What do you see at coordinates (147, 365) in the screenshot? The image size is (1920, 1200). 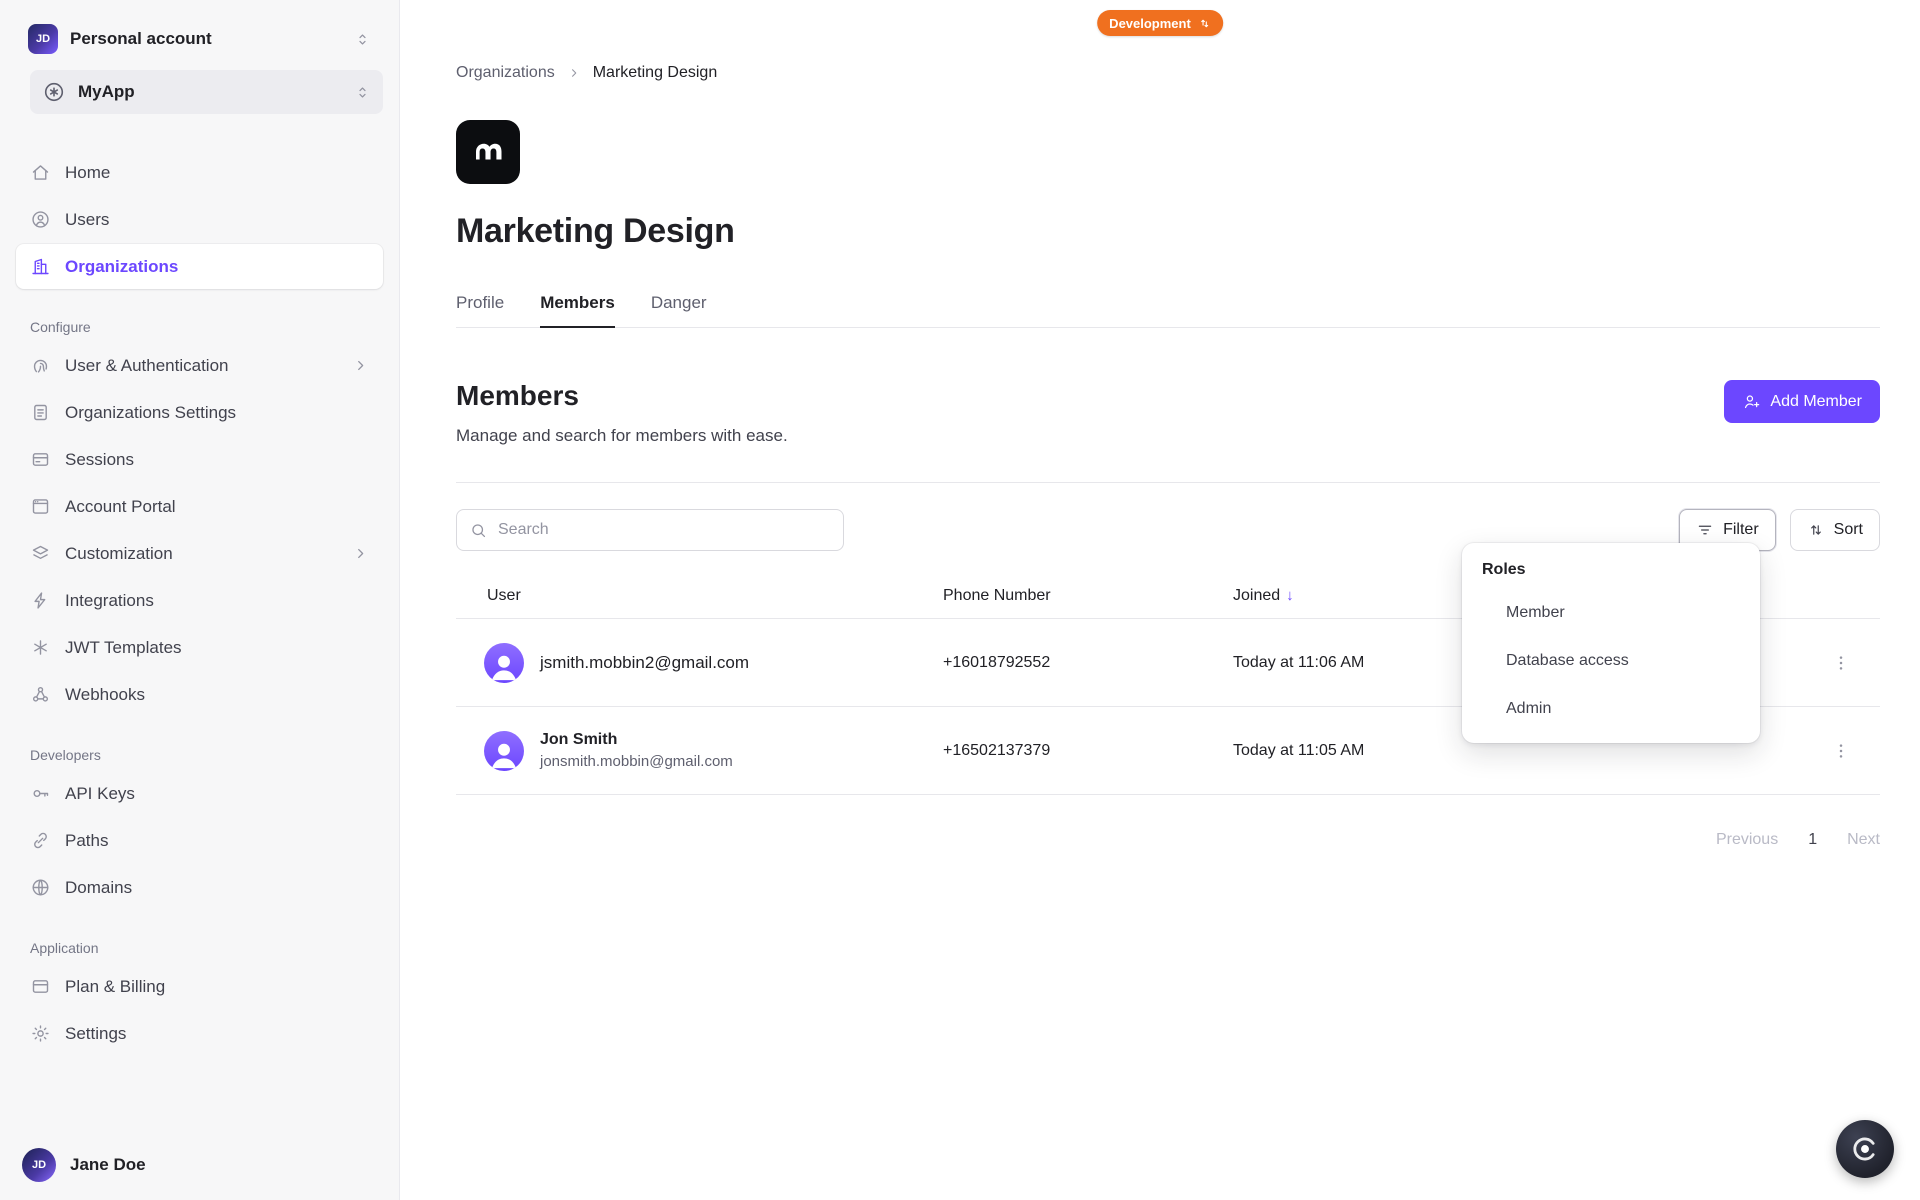 I see `sidebar-item-label: User & Authentication` at bounding box center [147, 365].